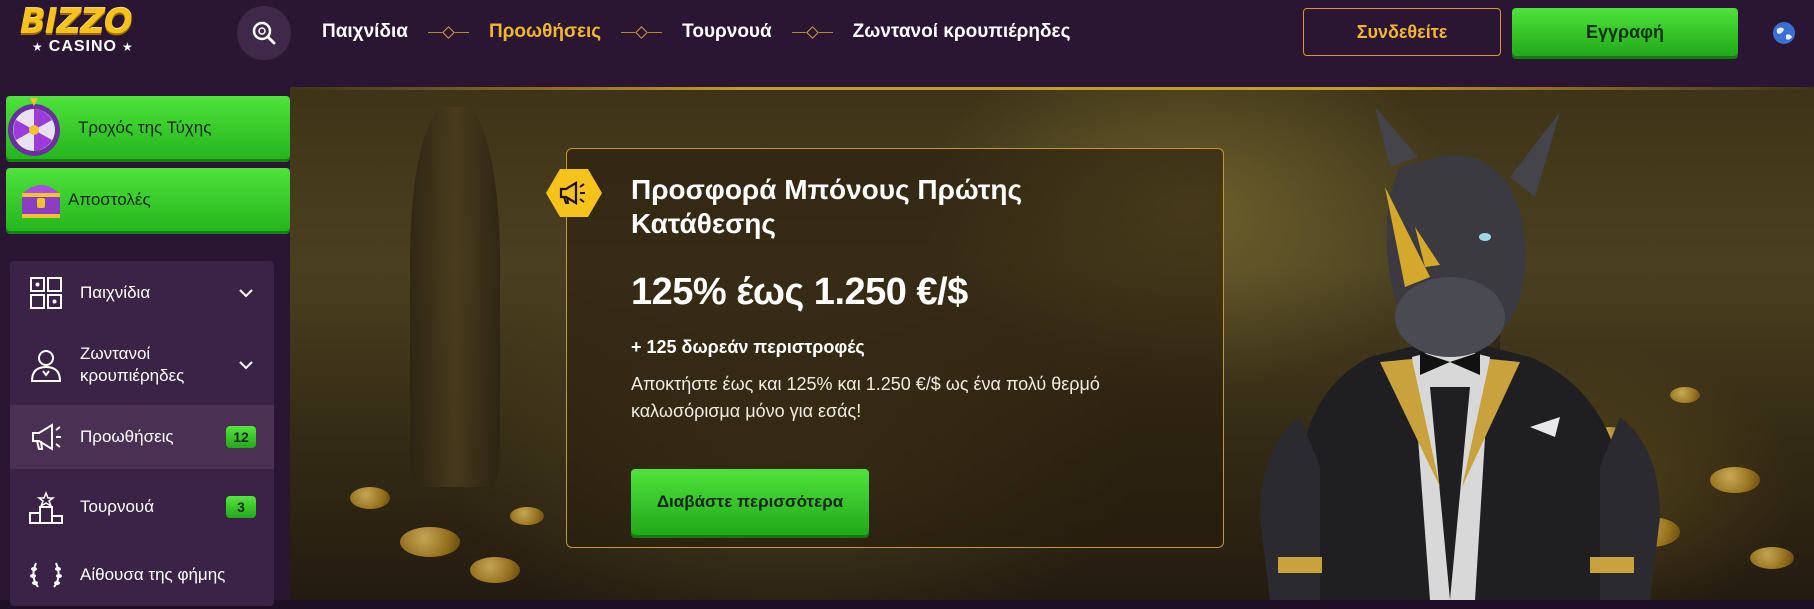  Describe the element at coordinates (82, 46) in the screenshot. I see `logo-subtitle-text: CASINO` at that location.